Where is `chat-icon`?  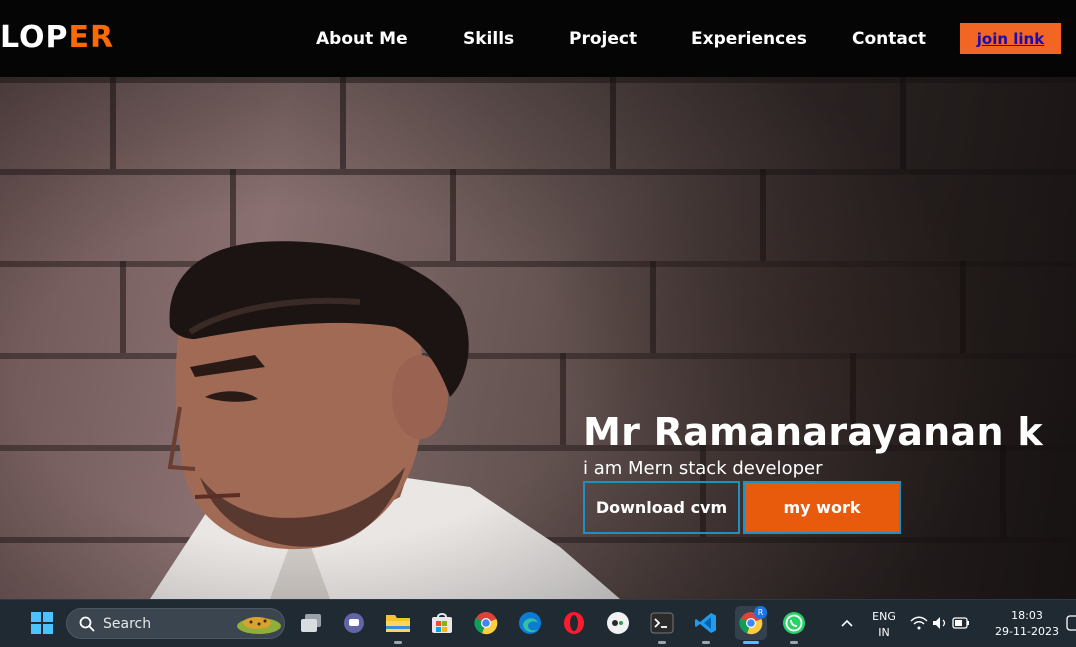 chat-icon is located at coordinates (354, 623).